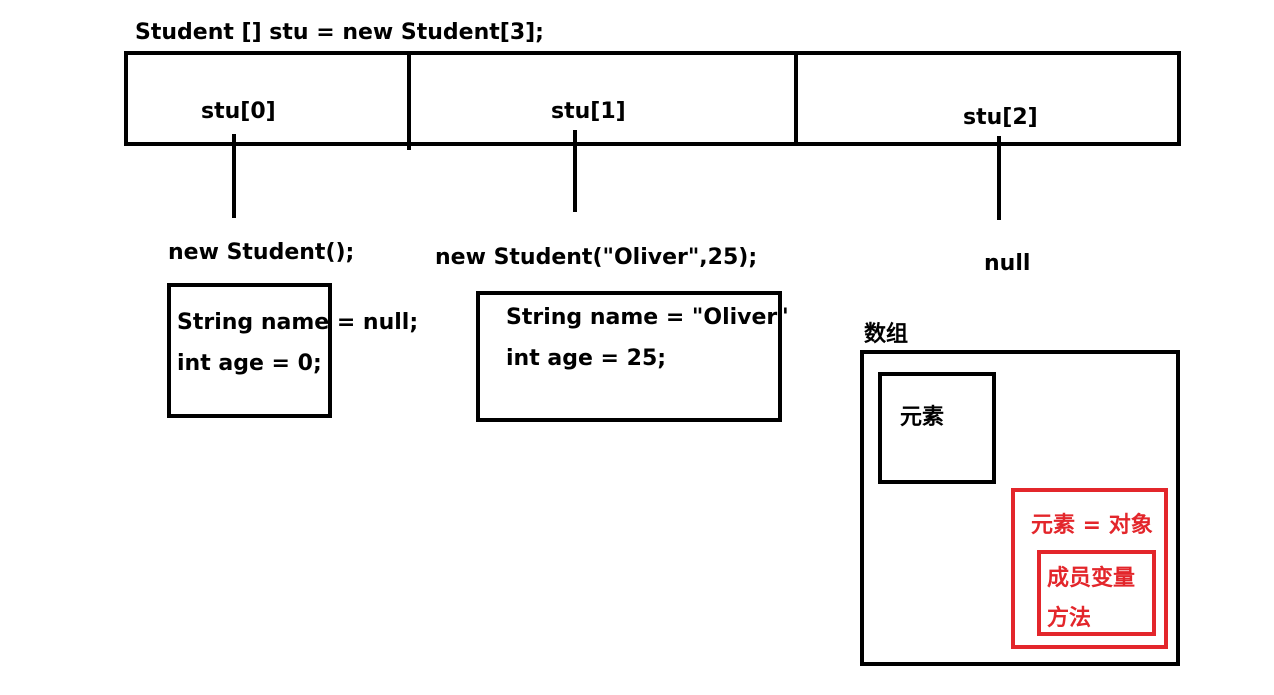 Image resolution: width=1274 pixels, height=695 pixels. What do you see at coordinates (298, 322) in the screenshot?
I see `object-0-field-name: String name = null;` at bounding box center [298, 322].